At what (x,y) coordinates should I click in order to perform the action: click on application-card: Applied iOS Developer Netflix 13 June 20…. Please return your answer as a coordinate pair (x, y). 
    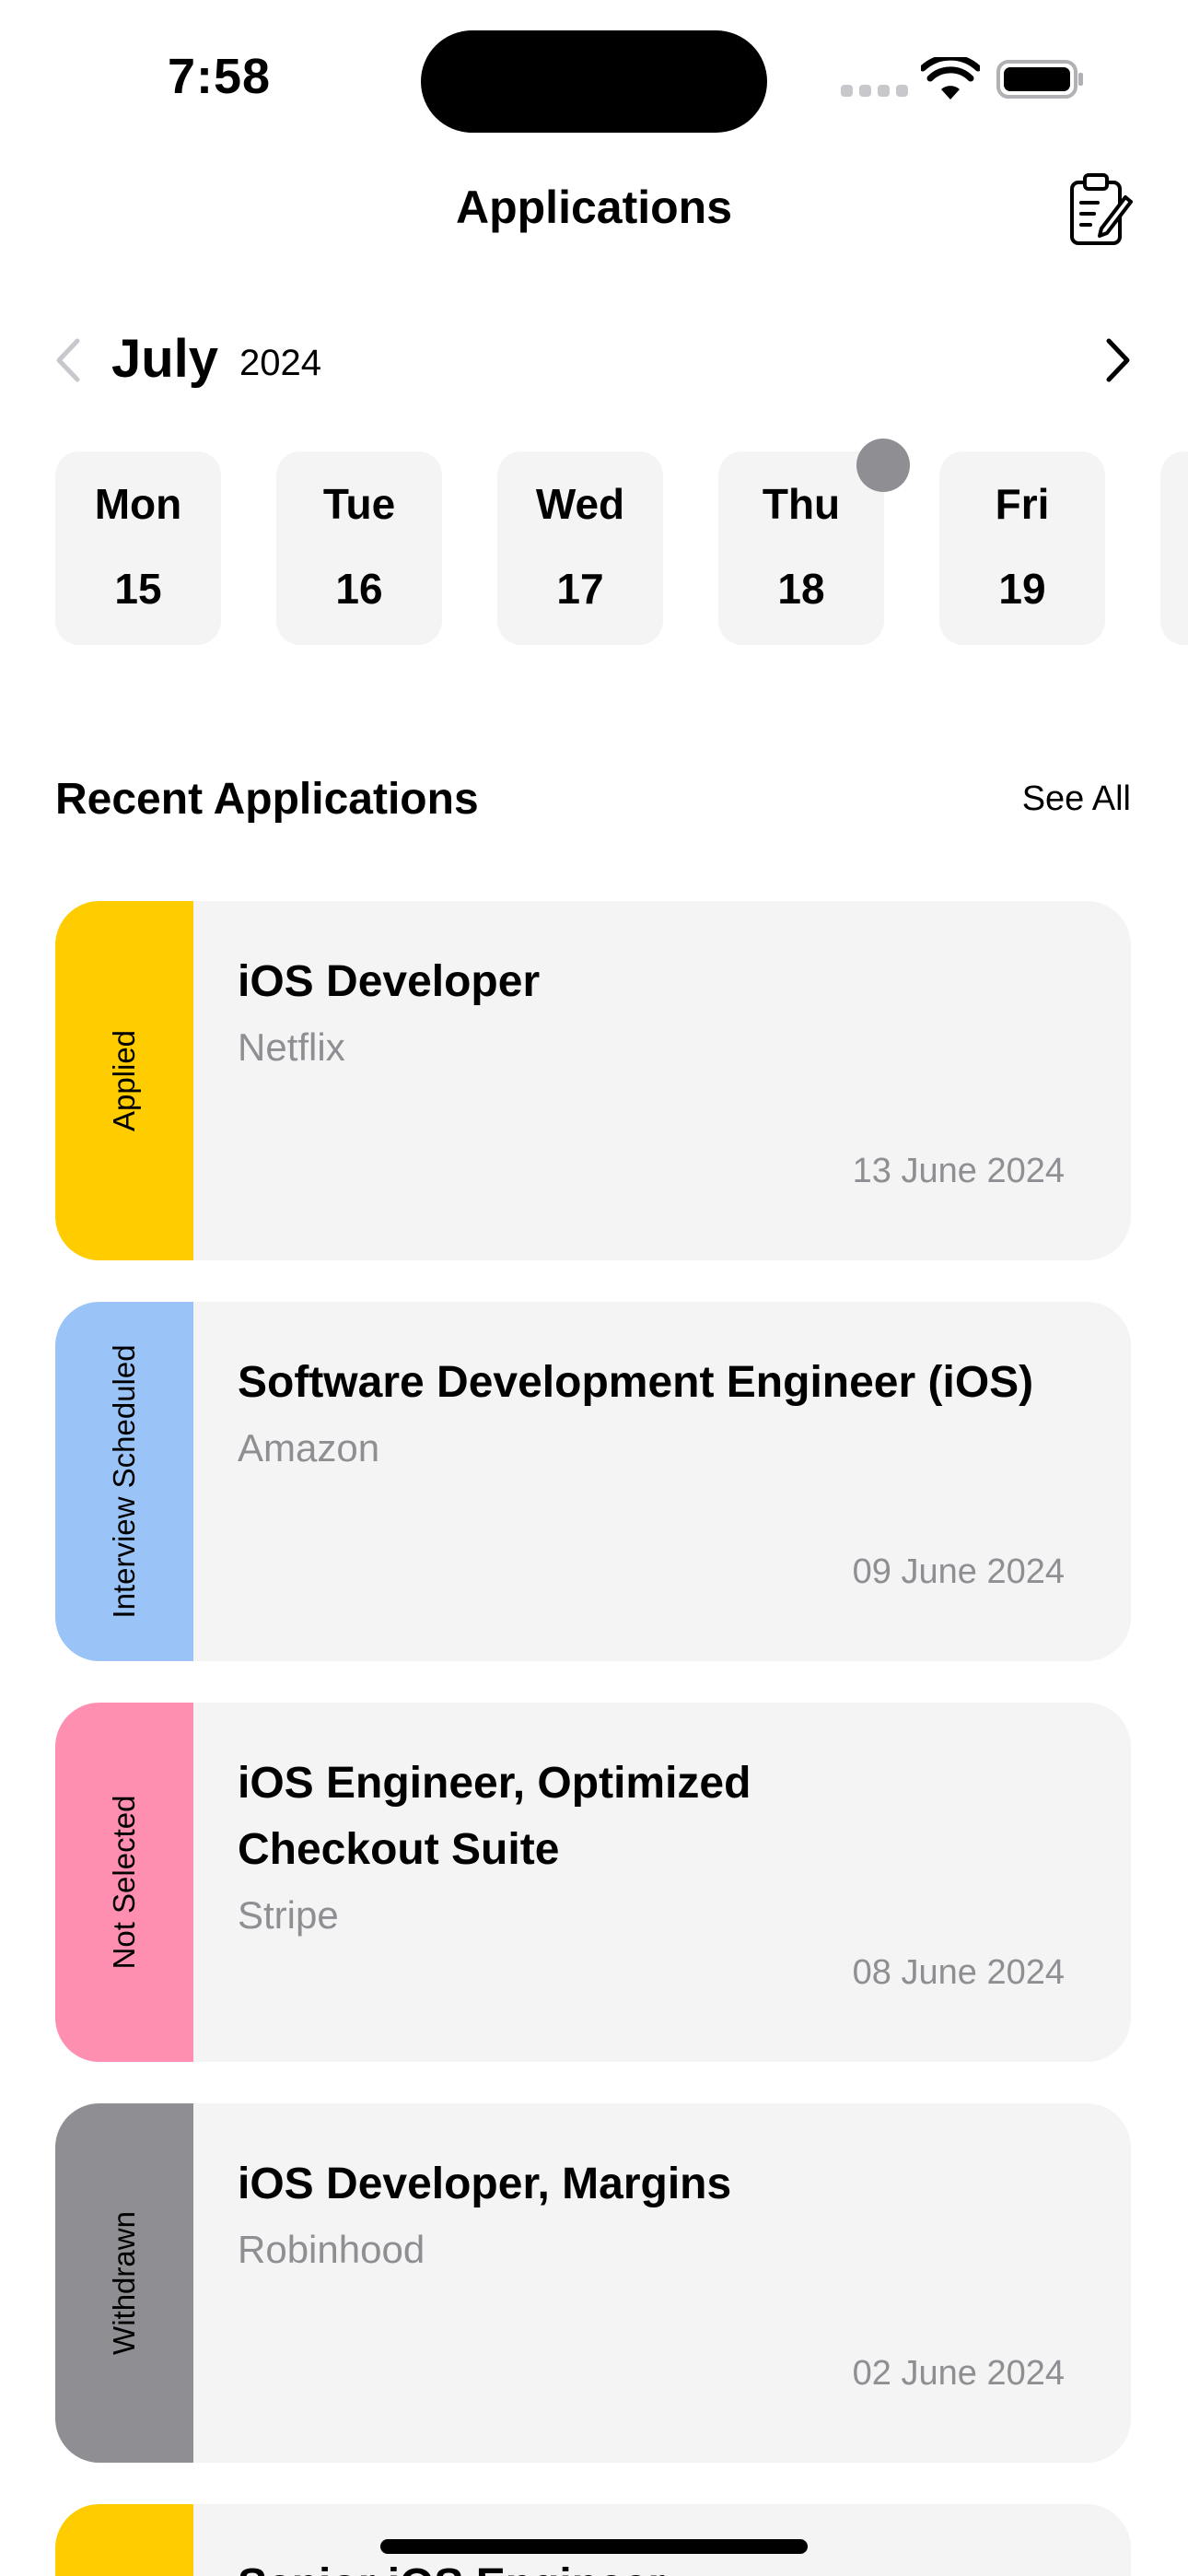
    Looking at the image, I should click on (593, 1080).